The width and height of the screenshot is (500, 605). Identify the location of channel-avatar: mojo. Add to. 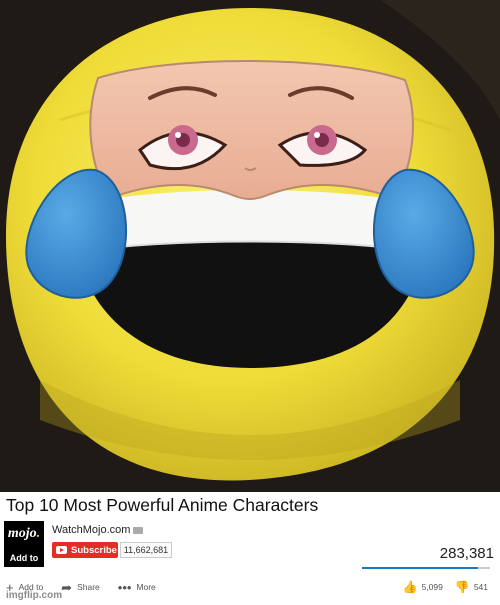
(24, 544).